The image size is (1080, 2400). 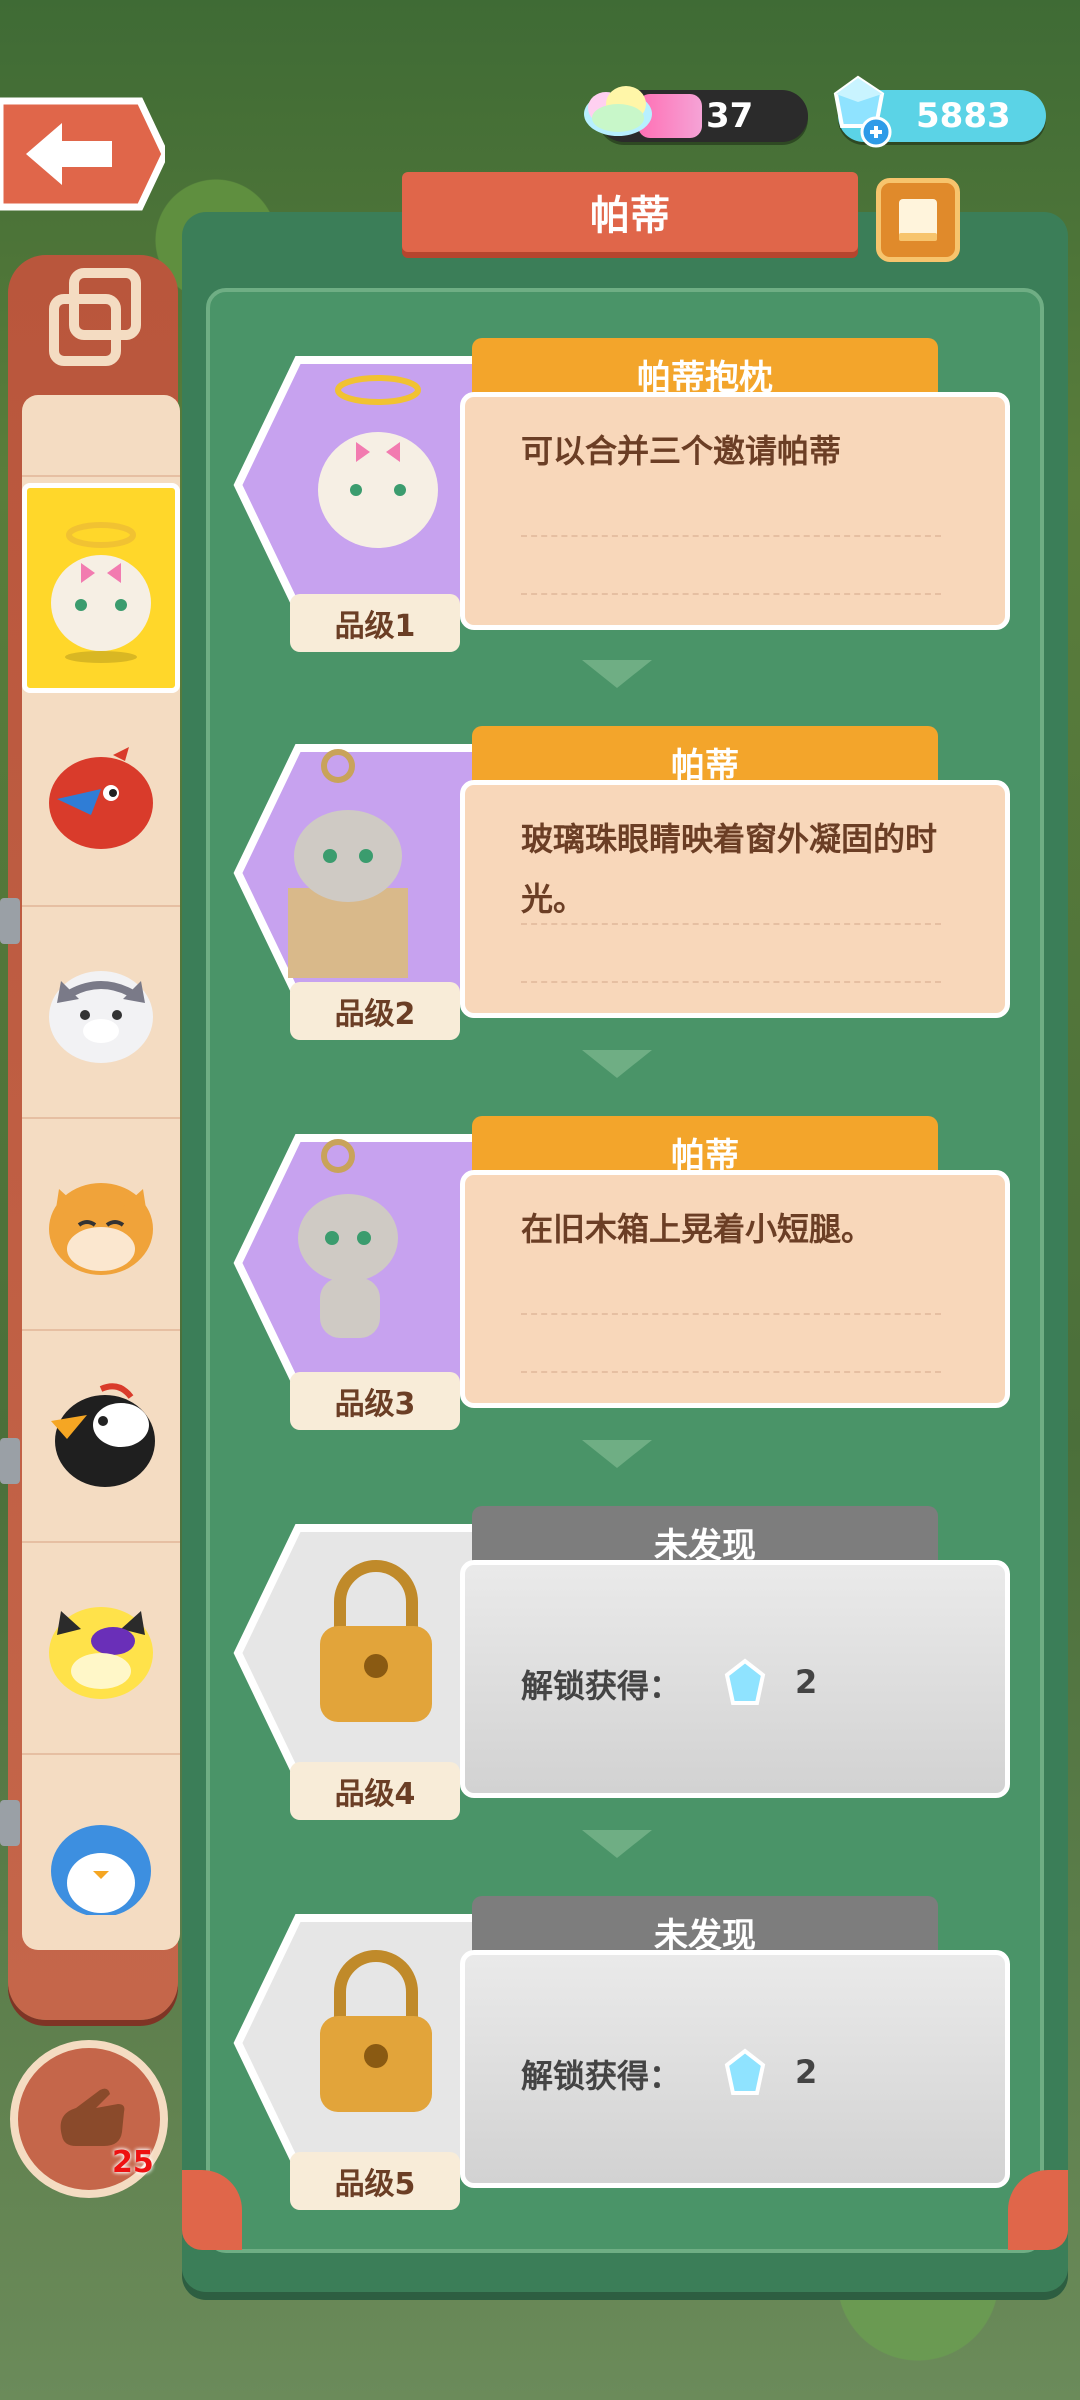 What do you see at coordinates (101, 1229) in the screenshot?
I see `shiba-icon` at bounding box center [101, 1229].